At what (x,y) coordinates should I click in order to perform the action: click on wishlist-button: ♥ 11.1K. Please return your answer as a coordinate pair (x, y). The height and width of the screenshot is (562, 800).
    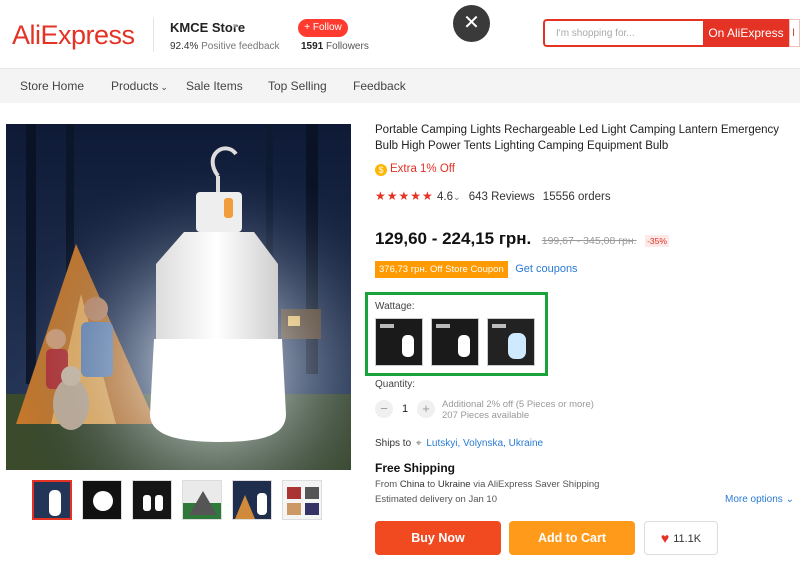
    Looking at the image, I should click on (681, 538).